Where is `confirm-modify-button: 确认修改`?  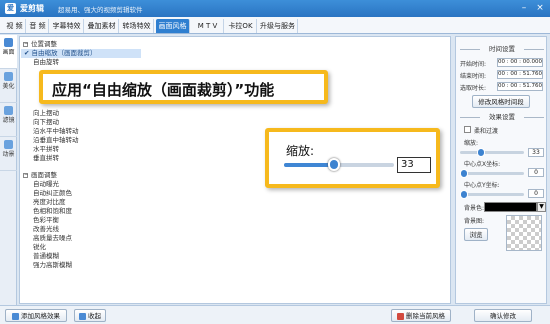
confirm-modify-button: 确认修改 is located at coordinates (503, 315).